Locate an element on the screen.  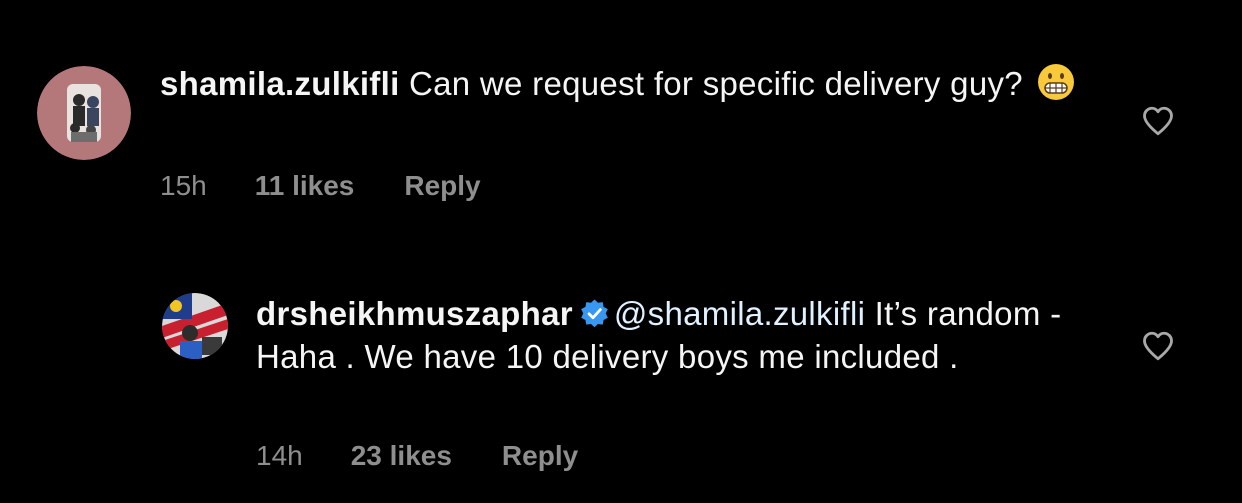
comment-timestamp: 15h is located at coordinates (183, 185).